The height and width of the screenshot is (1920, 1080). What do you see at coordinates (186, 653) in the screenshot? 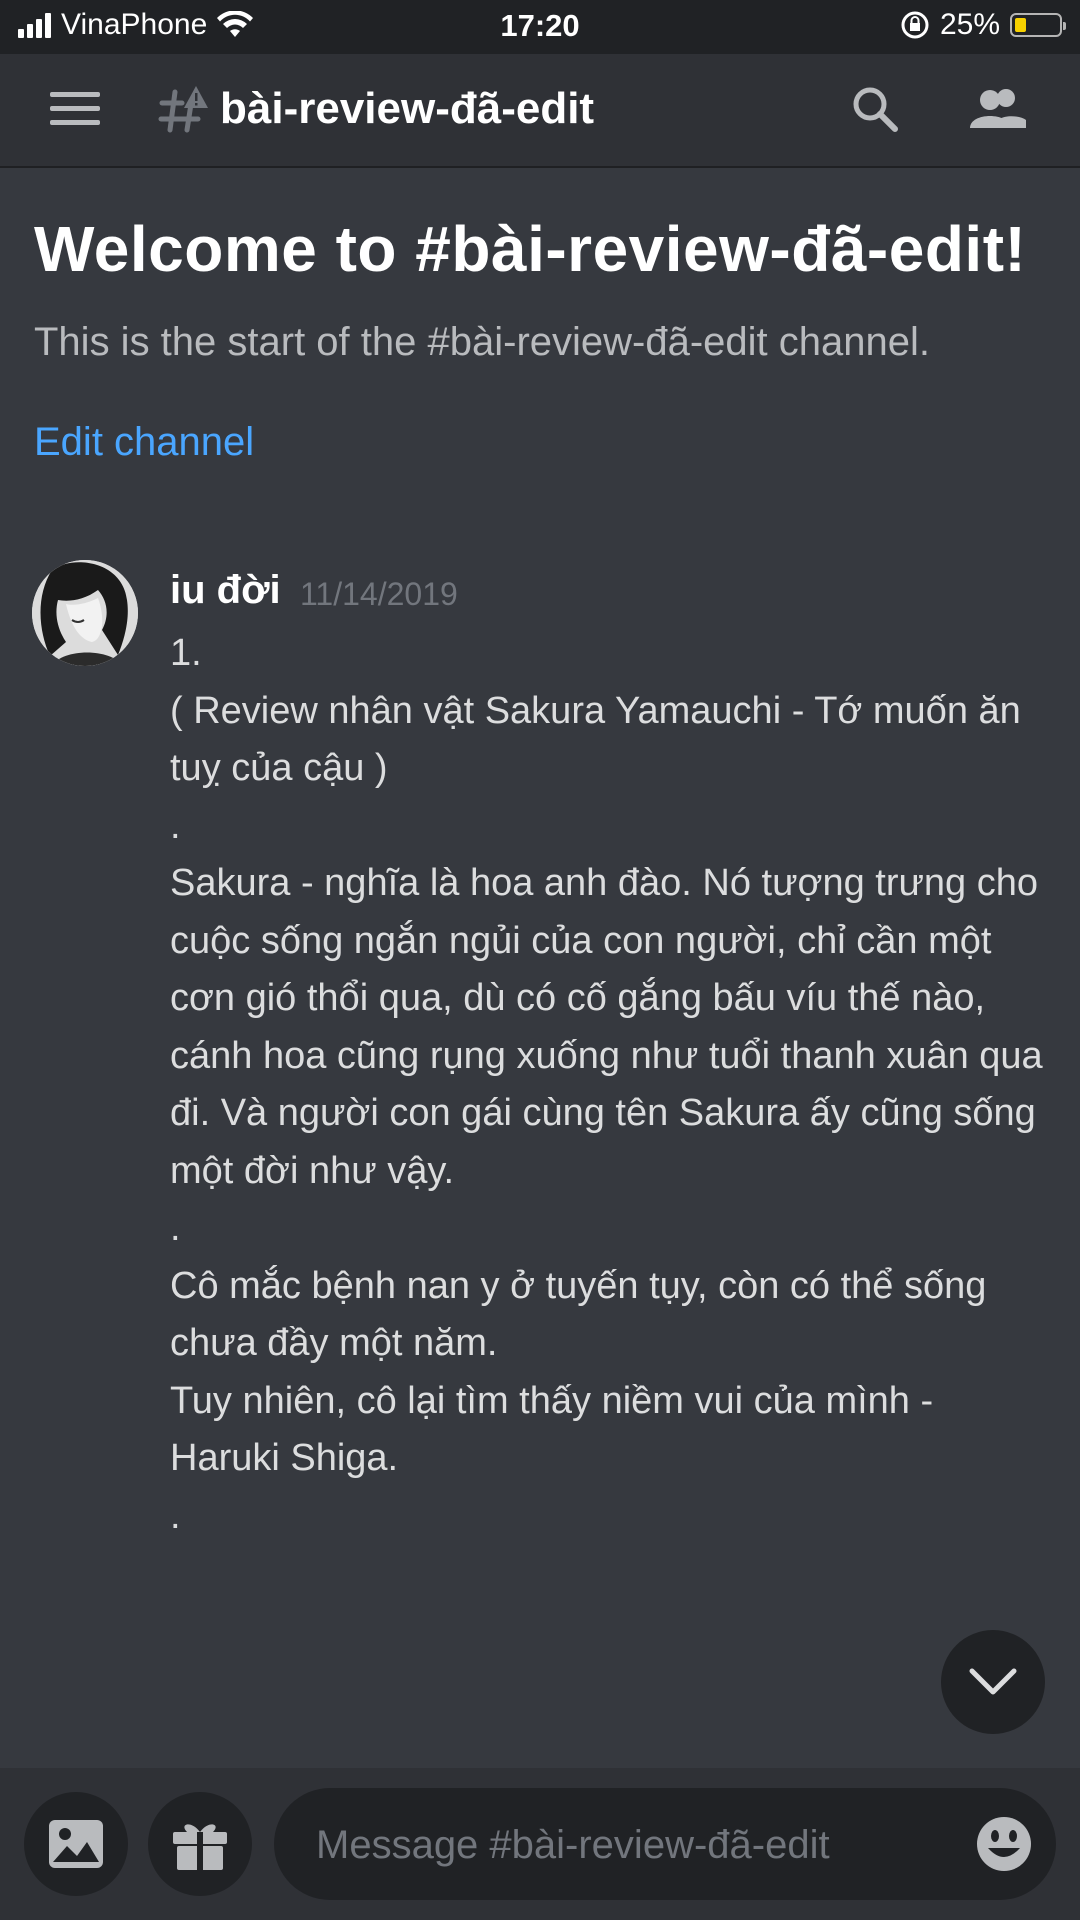
I see `message-line: 1.` at bounding box center [186, 653].